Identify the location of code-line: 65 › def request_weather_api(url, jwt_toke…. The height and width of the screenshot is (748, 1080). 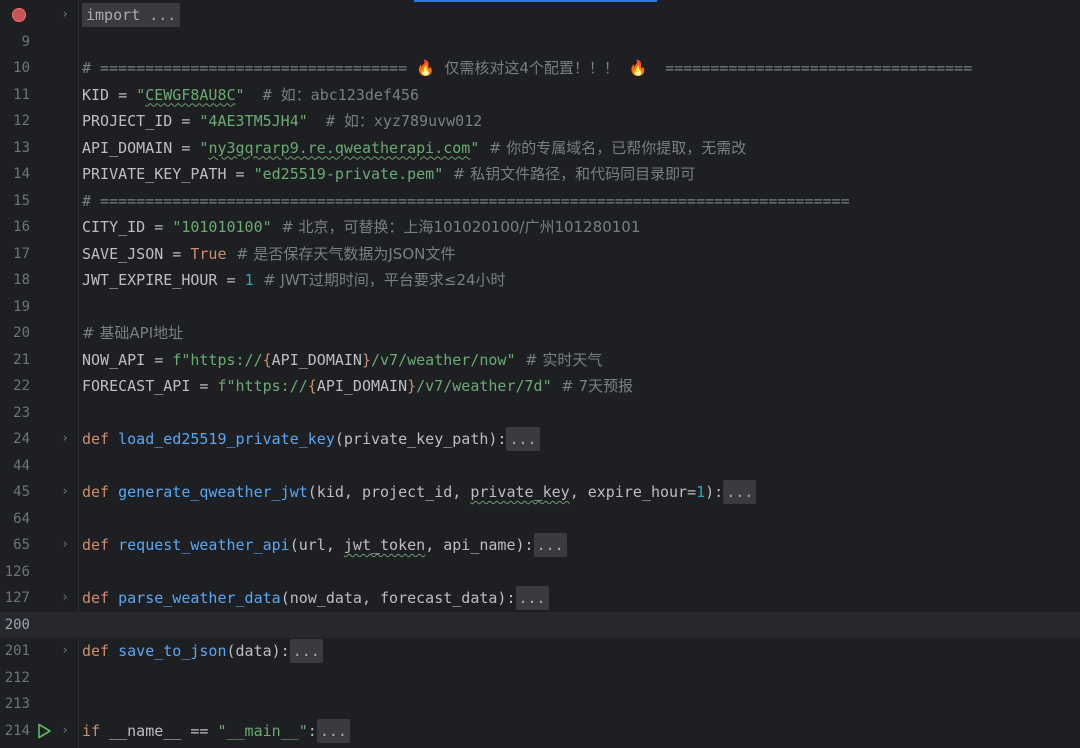
(540, 545).